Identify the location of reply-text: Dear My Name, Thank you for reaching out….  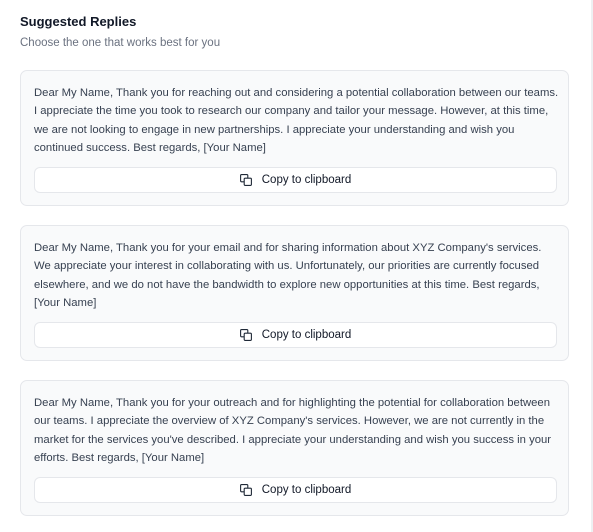
(296, 120).